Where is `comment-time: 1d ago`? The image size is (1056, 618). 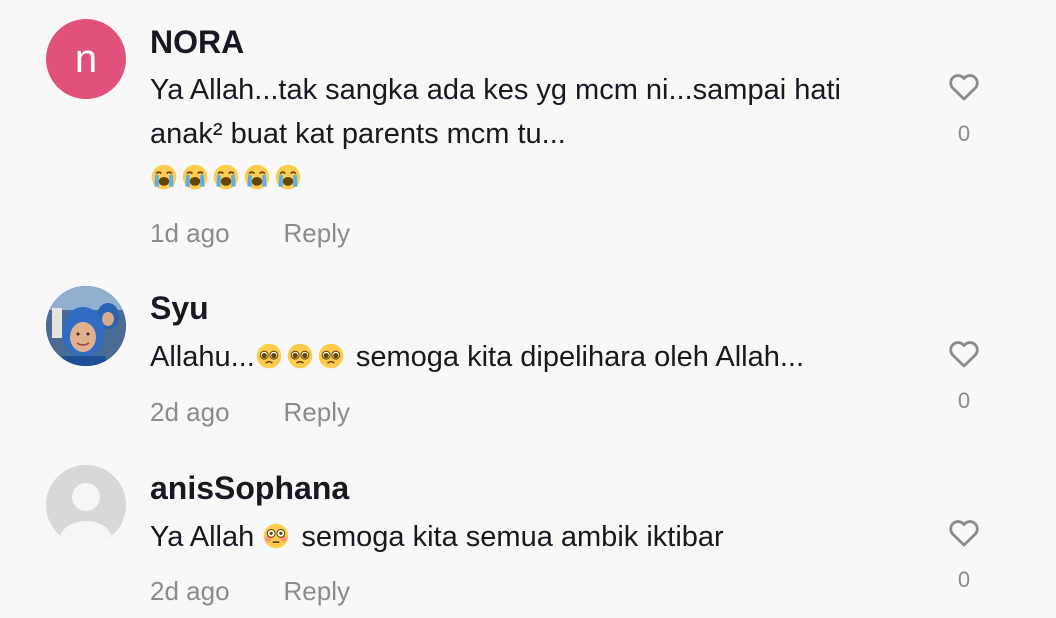 comment-time: 1d ago is located at coordinates (190, 233).